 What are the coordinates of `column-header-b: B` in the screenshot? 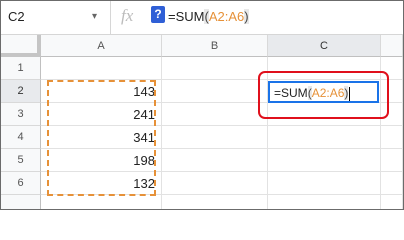 It's located at (215, 46).